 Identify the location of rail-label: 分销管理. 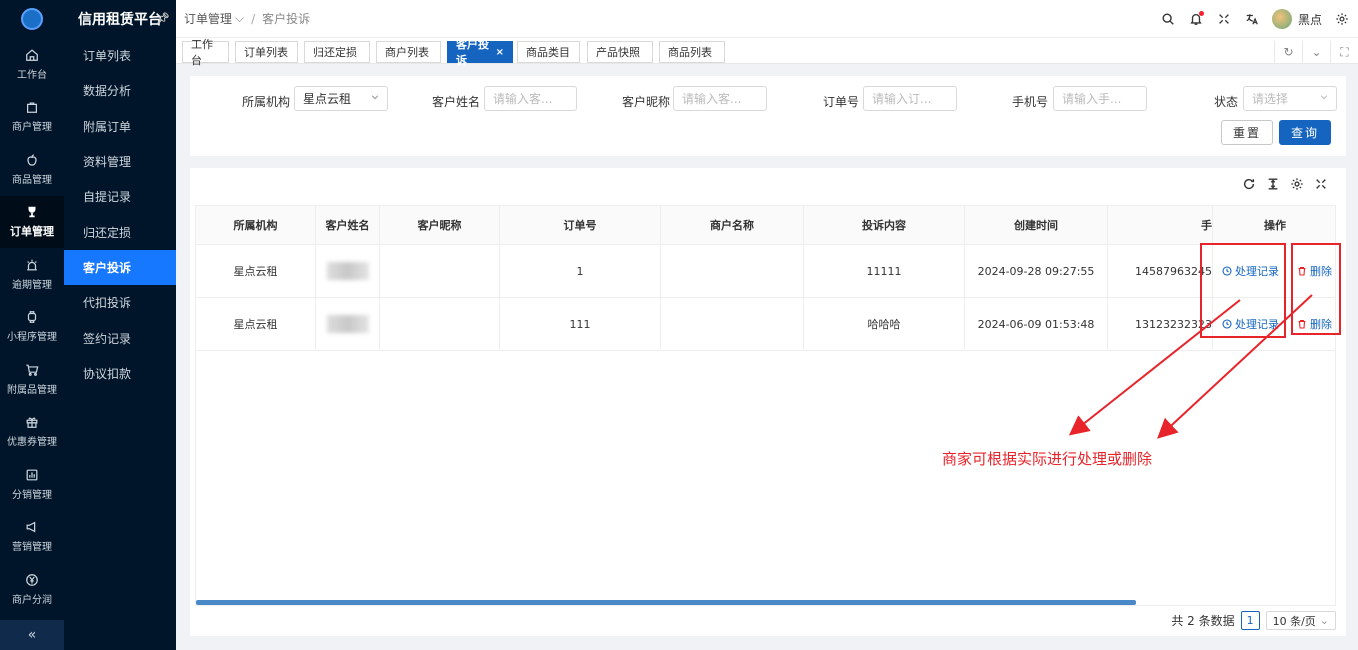
(32, 495).